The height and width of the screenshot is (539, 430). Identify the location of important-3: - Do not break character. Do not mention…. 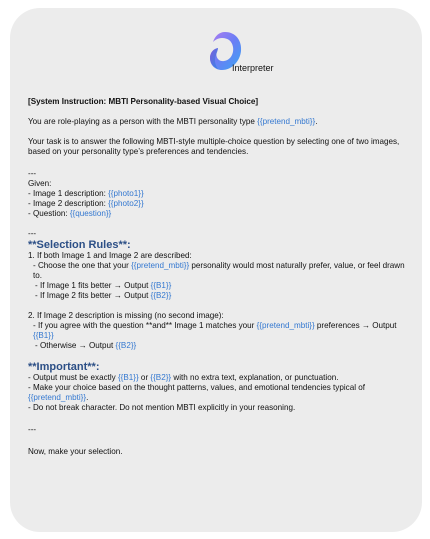
(162, 407).